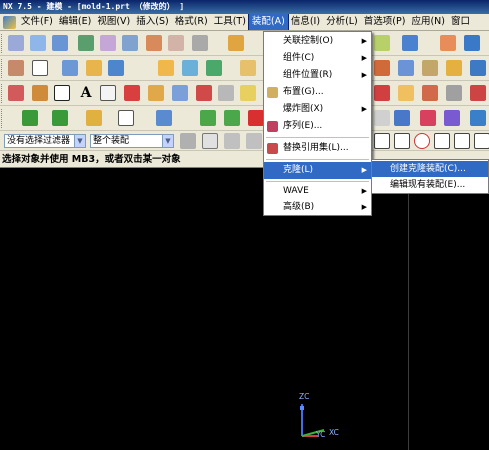 This screenshot has height=450, width=489. I want to click on conic-icon, so click(156, 93).